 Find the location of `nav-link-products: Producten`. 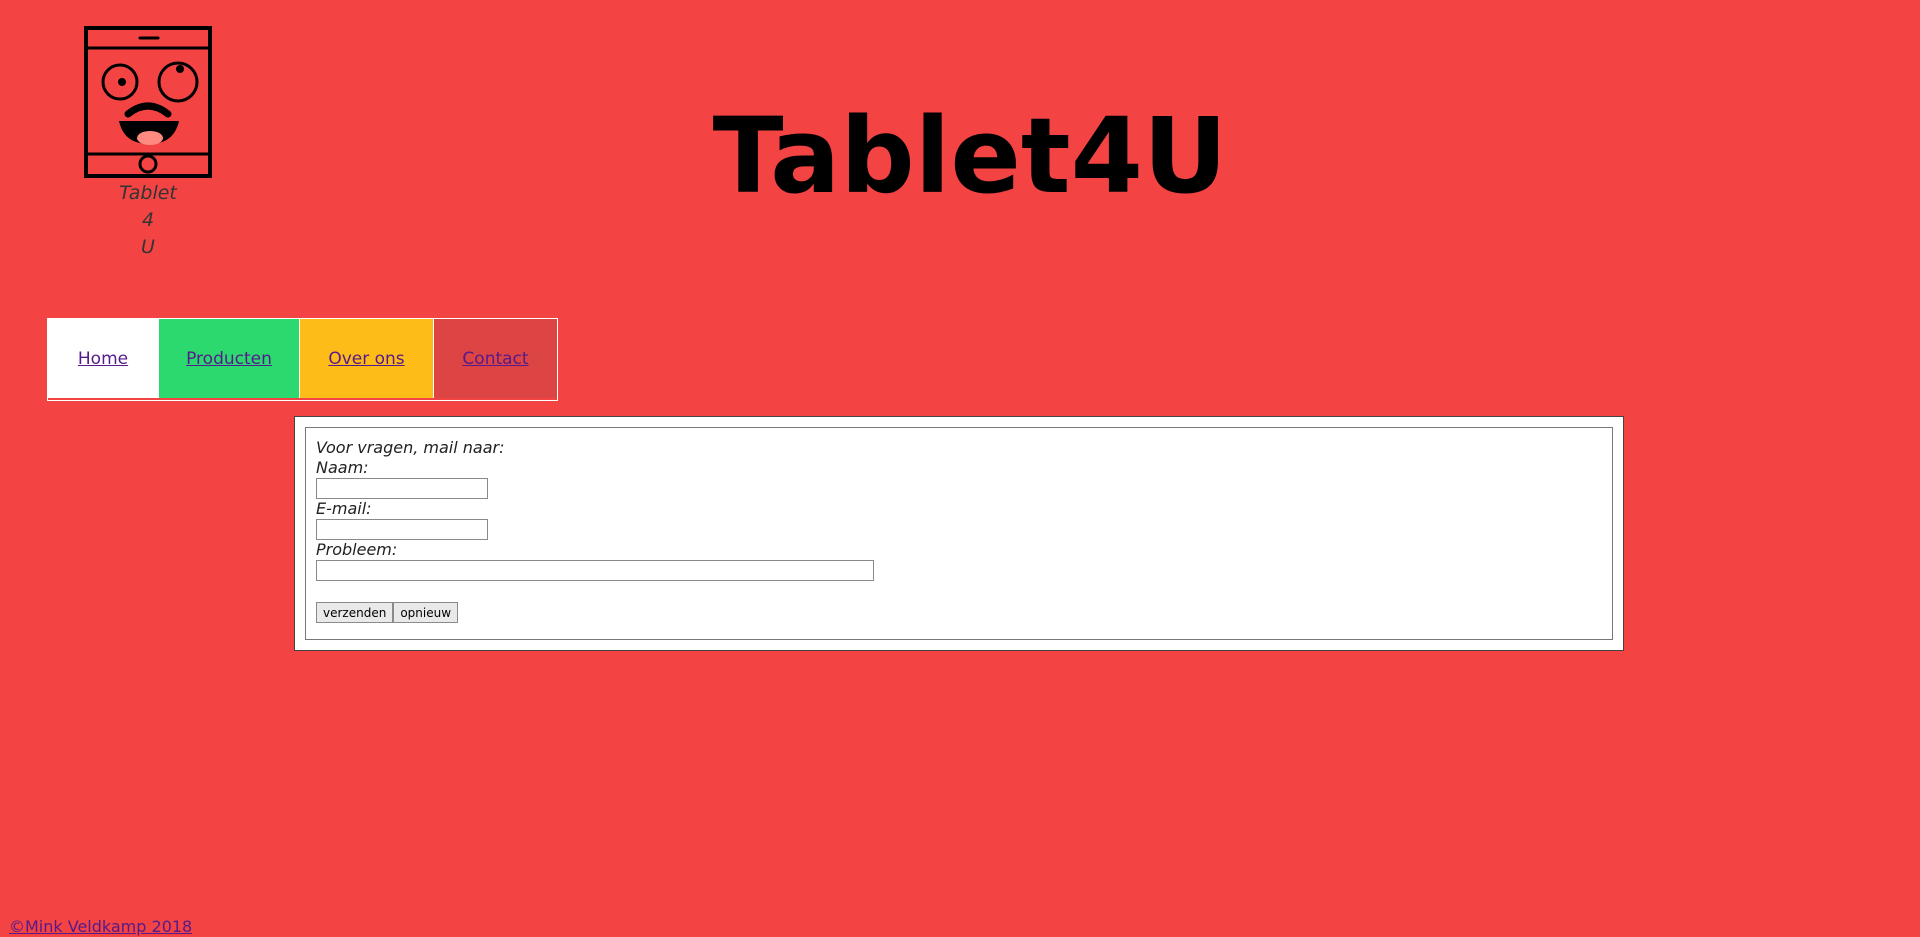

nav-link-products: Producten is located at coordinates (229, 358).